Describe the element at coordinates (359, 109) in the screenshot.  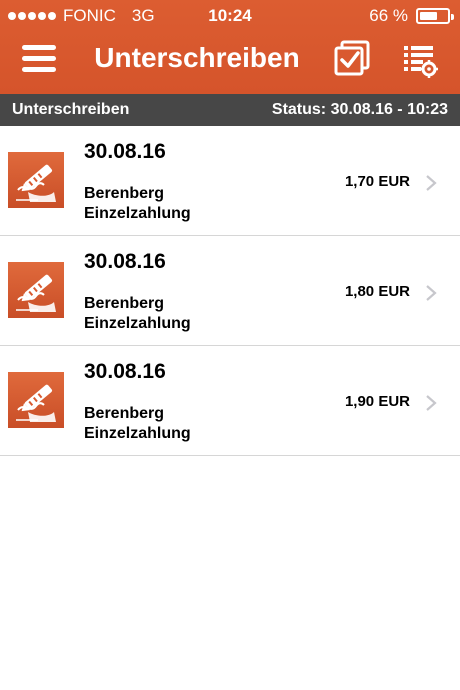
I see `sync-status: Status: 30.08.16 - 10:23` at that location.